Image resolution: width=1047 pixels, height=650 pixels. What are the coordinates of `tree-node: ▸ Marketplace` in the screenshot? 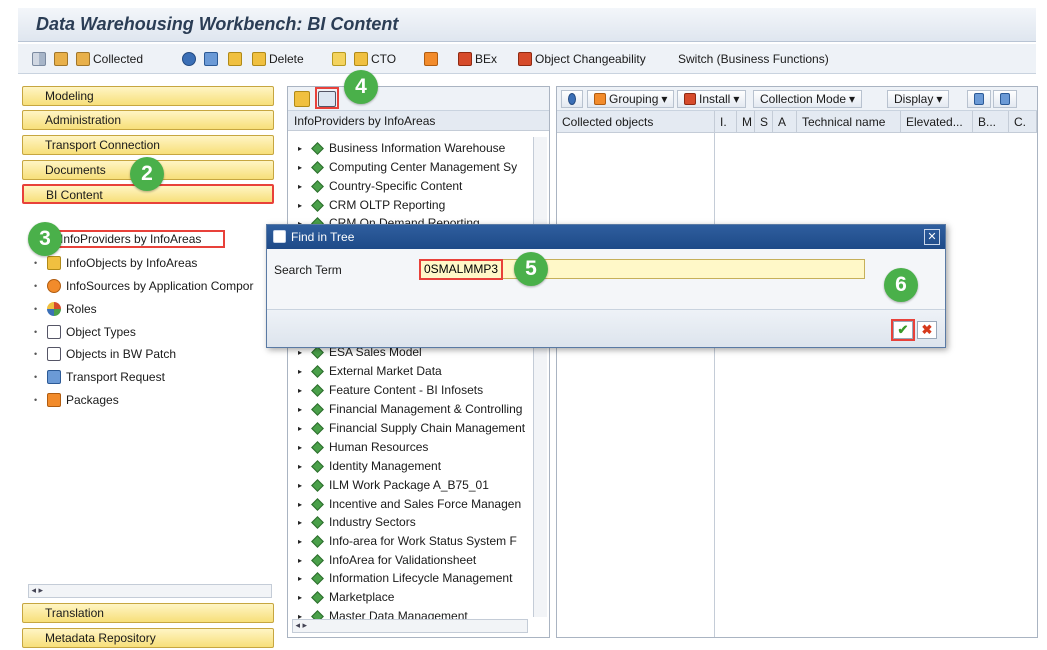 It's located at (416, 597).